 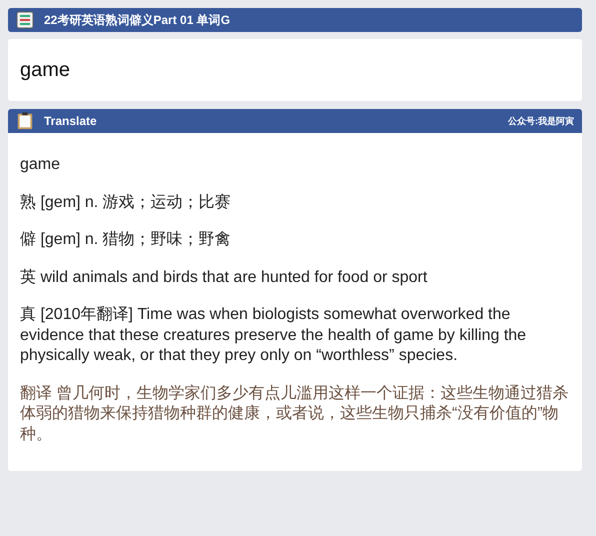 What do you see at coordinates (295, 414) in the screenshot?
I see `translation-text: 翻译 曾几何时，生物学家们多少有点儿滥用这样一个证据：这些生物通过猎杀体弱的猎物来保持猎物种群的健康，或者说，这些生物只捕杀“没有价值的”物种。` at bounding box center [295, 414].